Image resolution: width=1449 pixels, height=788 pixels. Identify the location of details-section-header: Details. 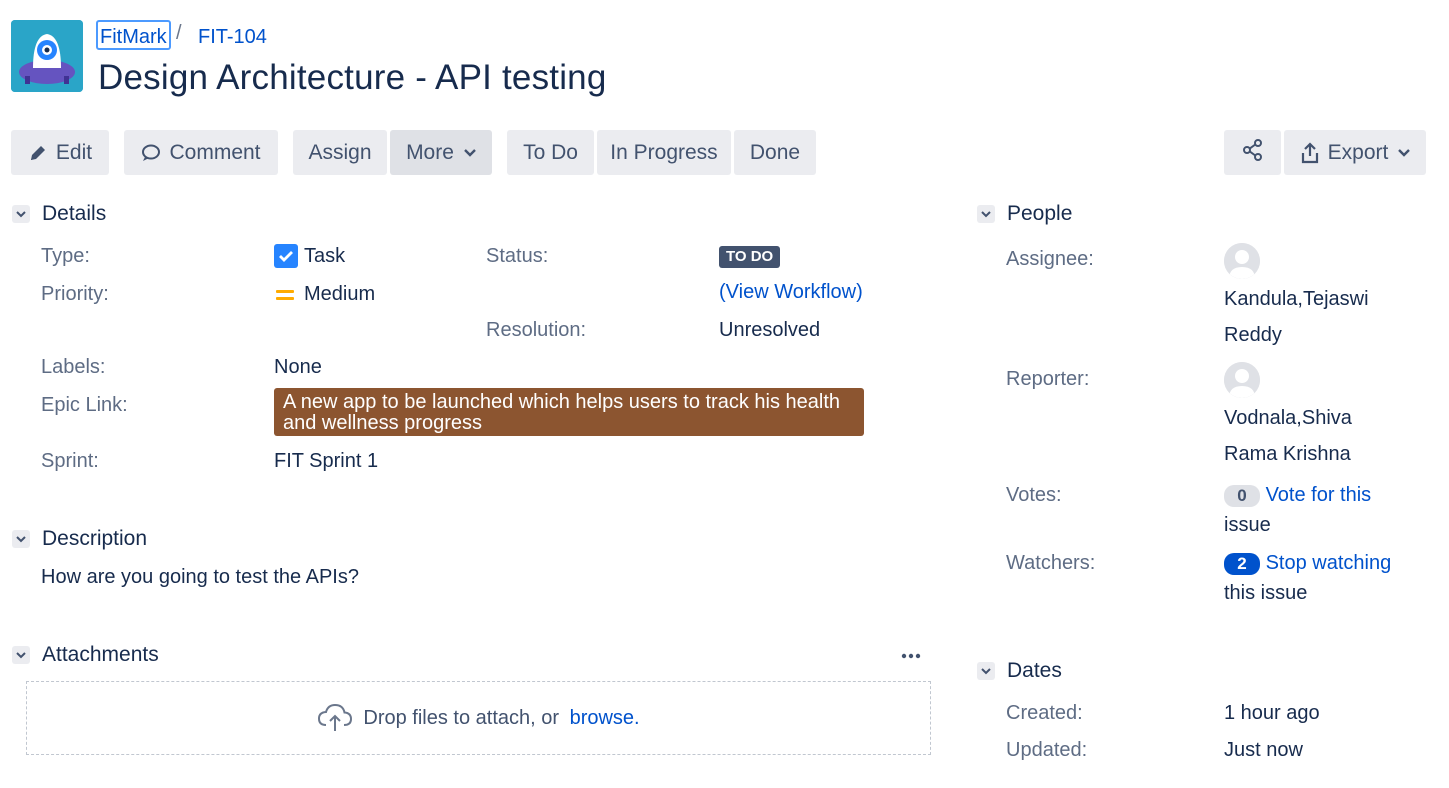
(59, 214).